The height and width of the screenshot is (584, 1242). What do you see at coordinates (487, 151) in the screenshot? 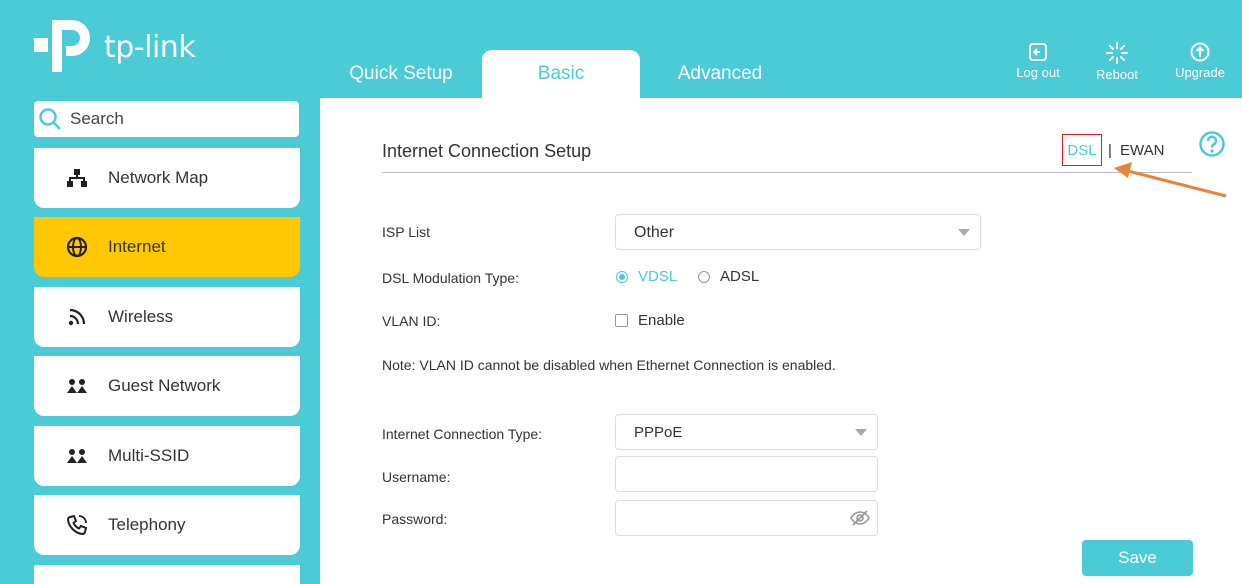
I see `section-title: Internet Connection Setup` at bounding box center [487, 151].